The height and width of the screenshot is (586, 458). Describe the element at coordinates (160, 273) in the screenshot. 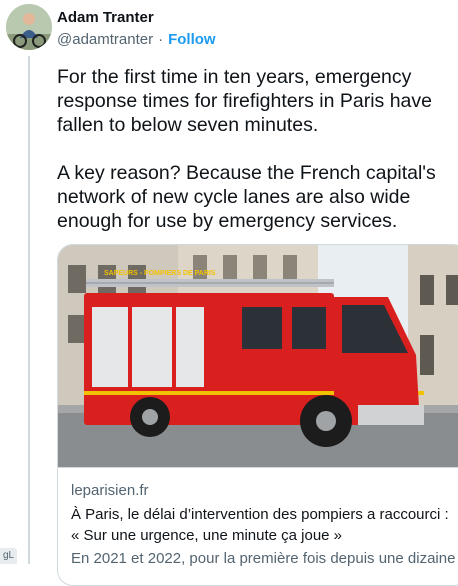

I see `truck-lettering: SAPEURS - POMPIERS DE PARIS` at that location.